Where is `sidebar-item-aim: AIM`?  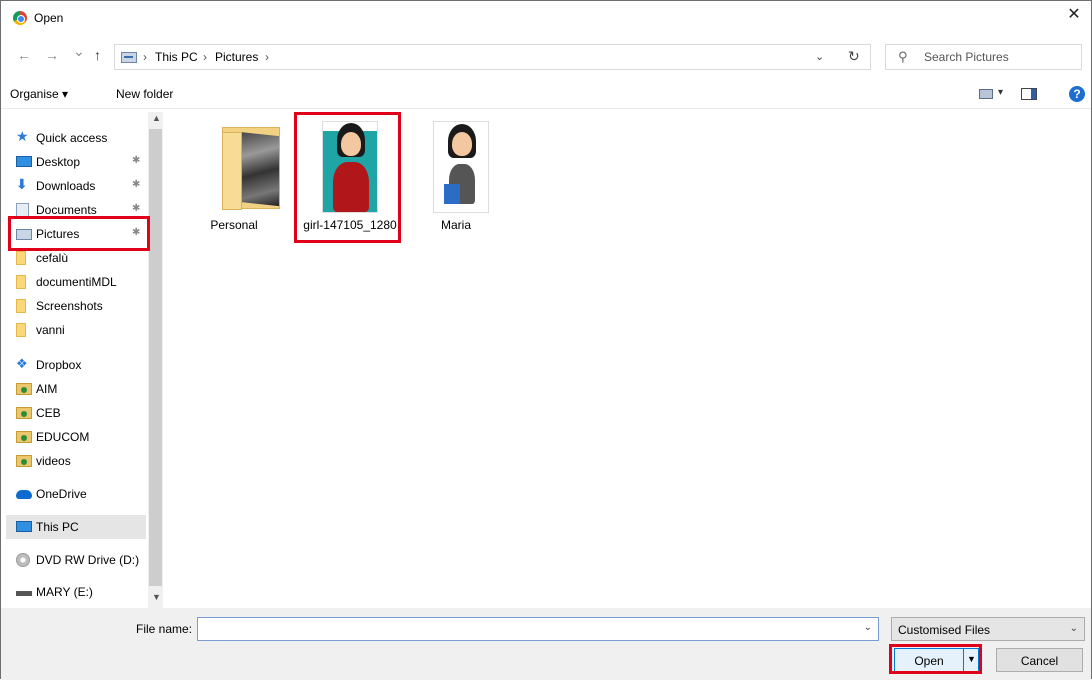
sidebar-item-aim: AIM is located at coordinates (76, 389).